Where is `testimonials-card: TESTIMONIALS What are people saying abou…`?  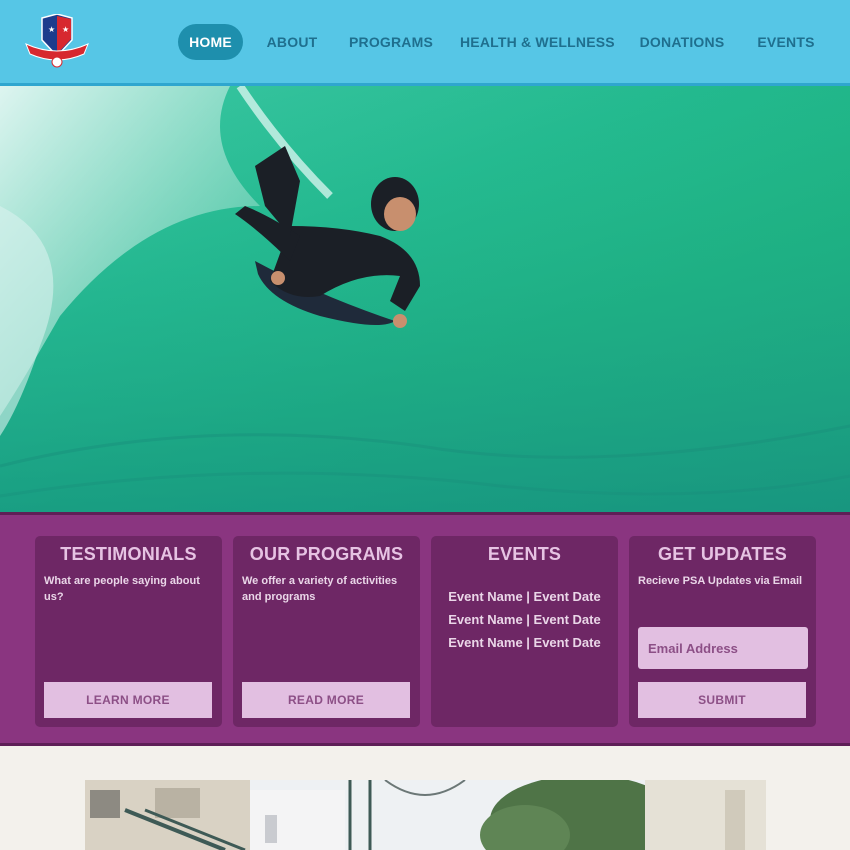 testimonials-card: TESTIMONIALS What are people saying abou… is located at coordinates (128, 631).